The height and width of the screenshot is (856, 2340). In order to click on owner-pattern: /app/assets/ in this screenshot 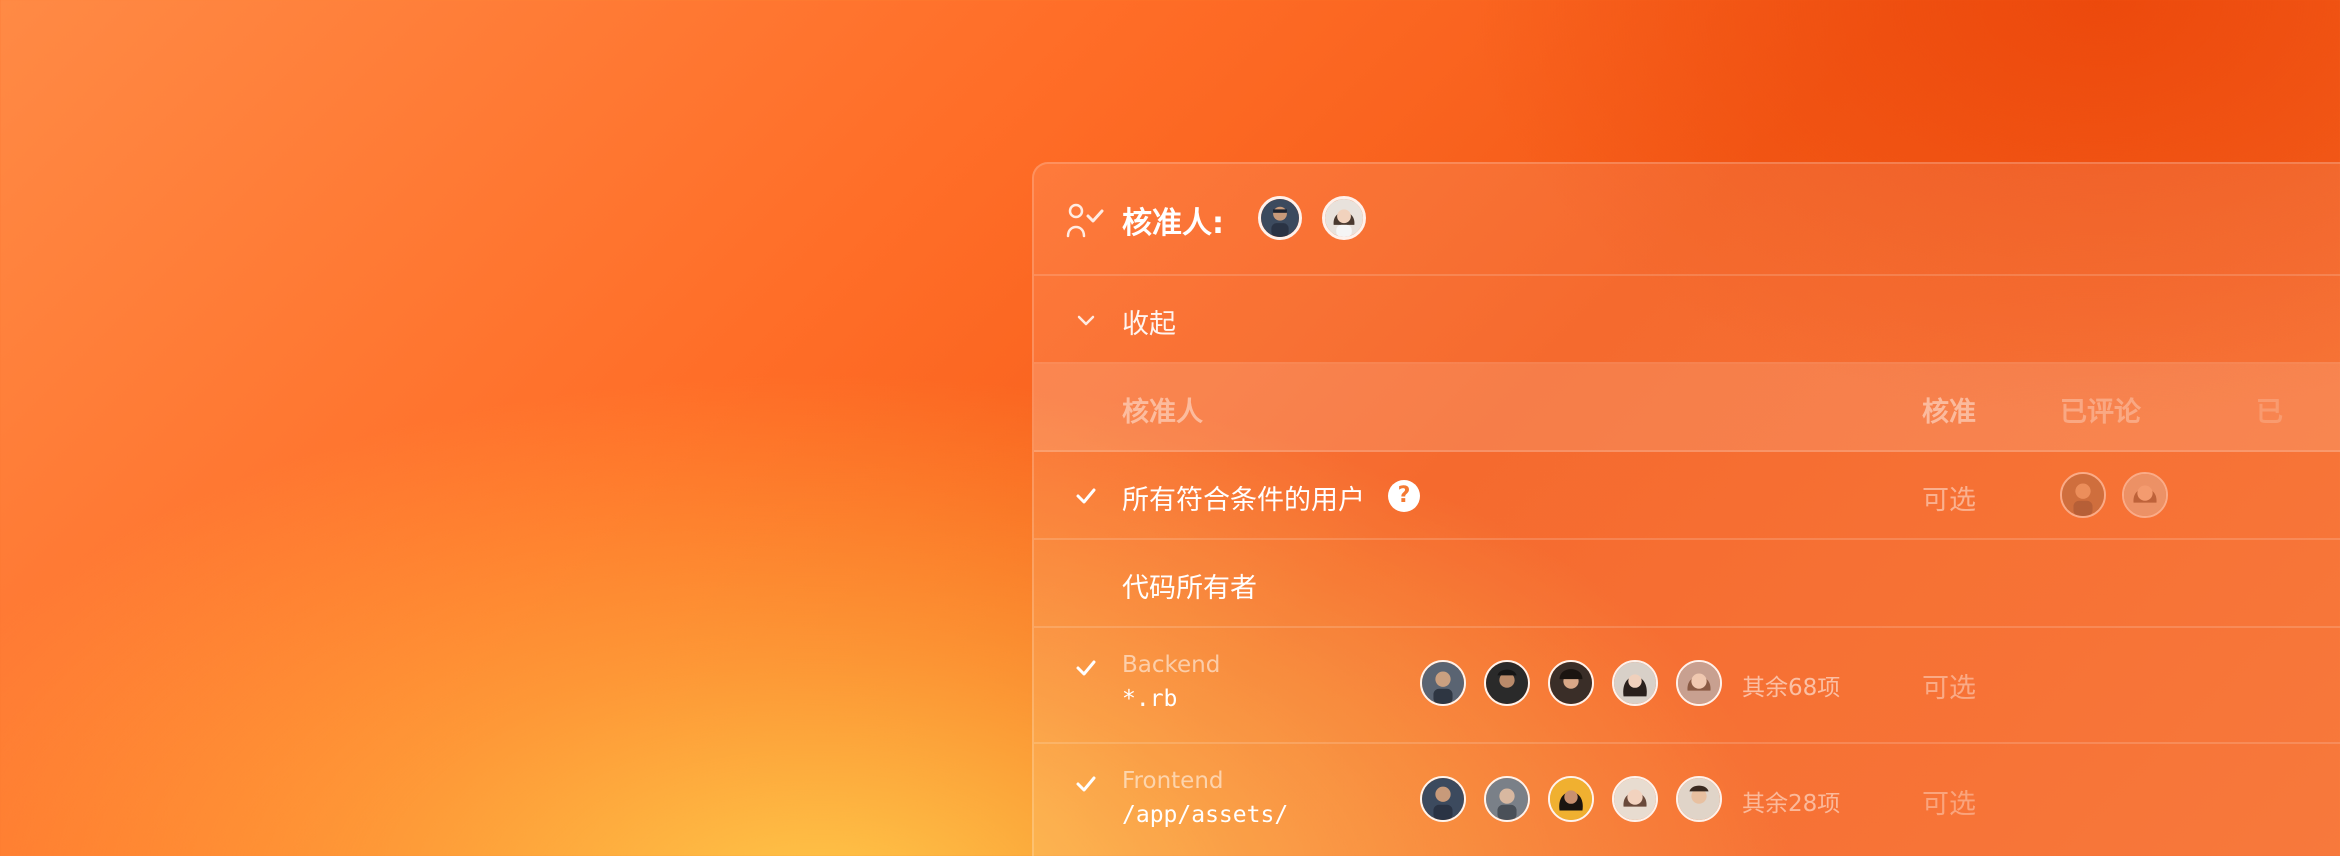, I will do `click(1205, 815)`.